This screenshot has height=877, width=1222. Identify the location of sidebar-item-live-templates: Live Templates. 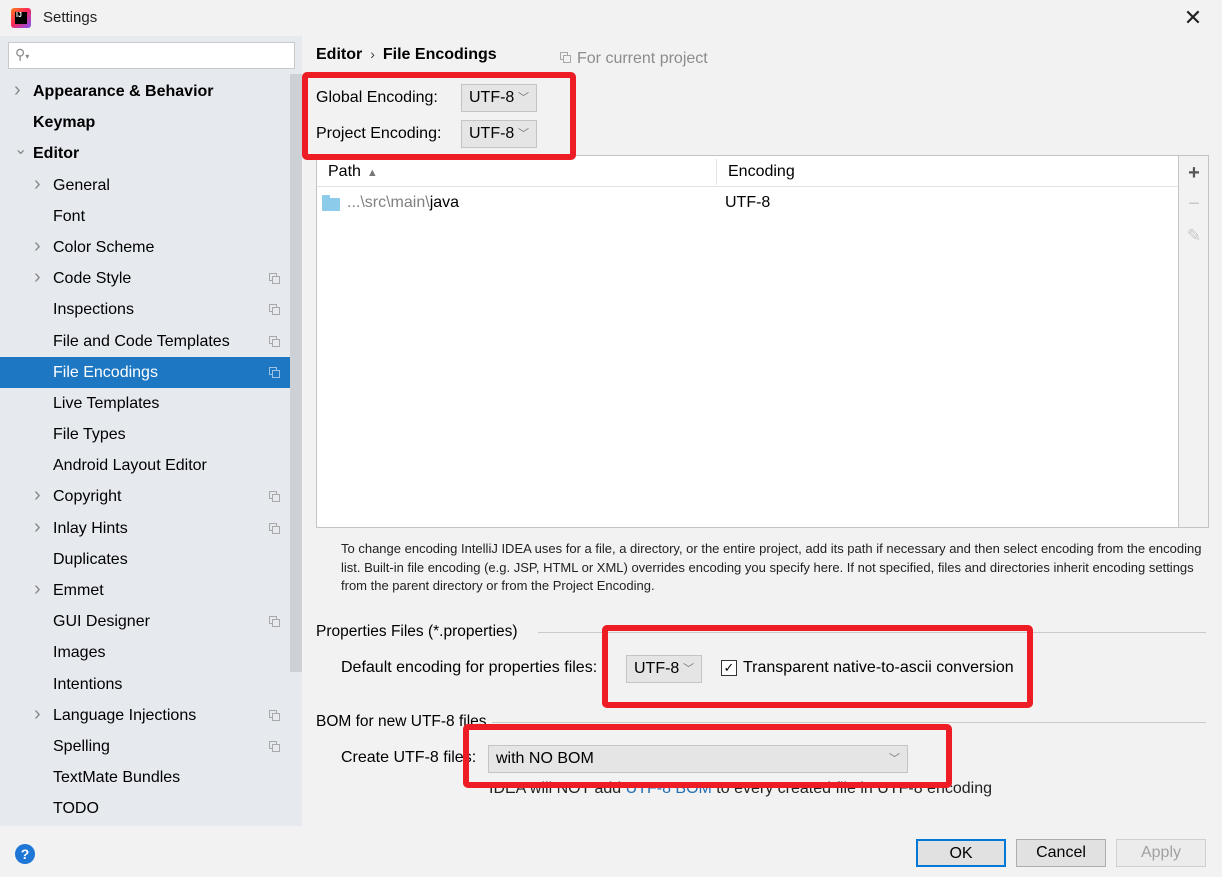
(145, 403).